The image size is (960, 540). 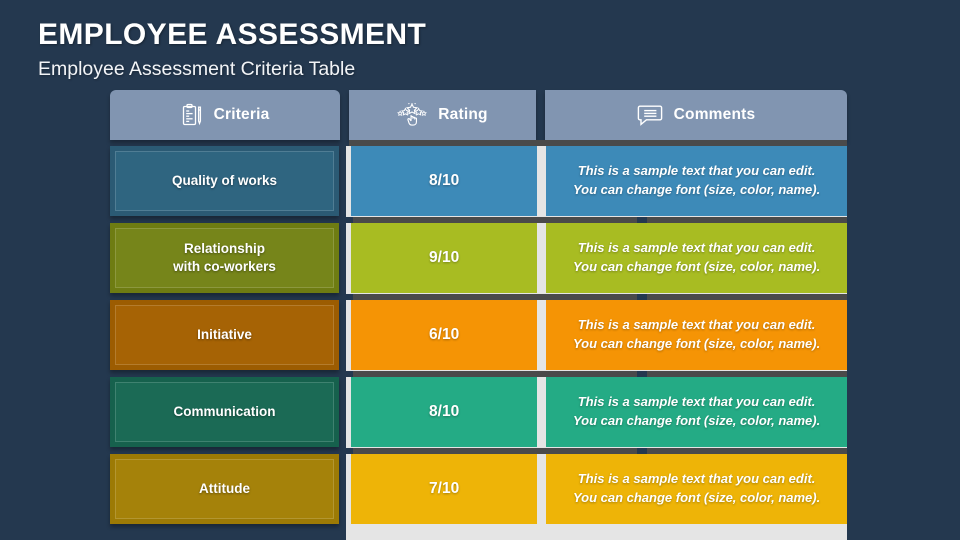 I want to click on rating-value: 7/10, so click(x=444, y=488).